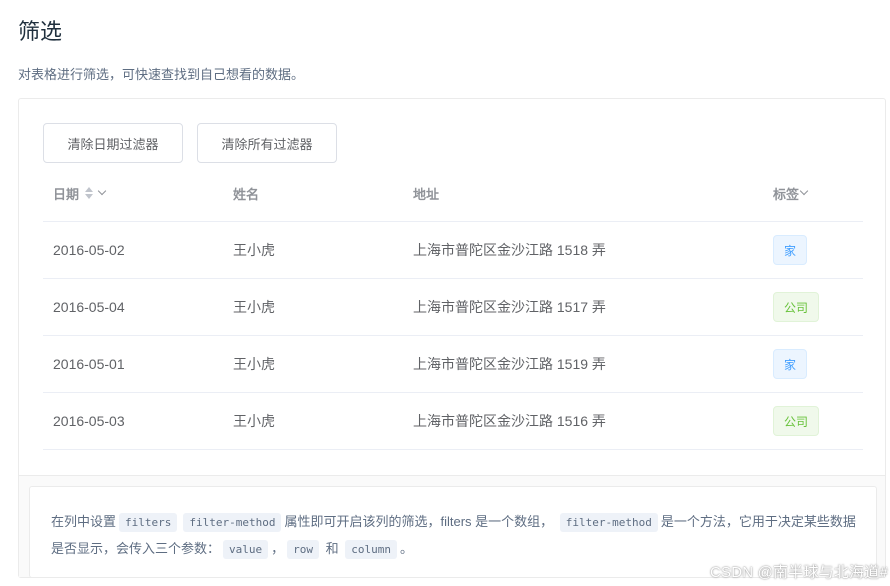 This screenshot has width=890, height=586. Describe the element at coordinates (161, 74) in the screenshot. I see `page-description: 对表格进行筛选，可快速查找到自己想看的数据。` at that location.